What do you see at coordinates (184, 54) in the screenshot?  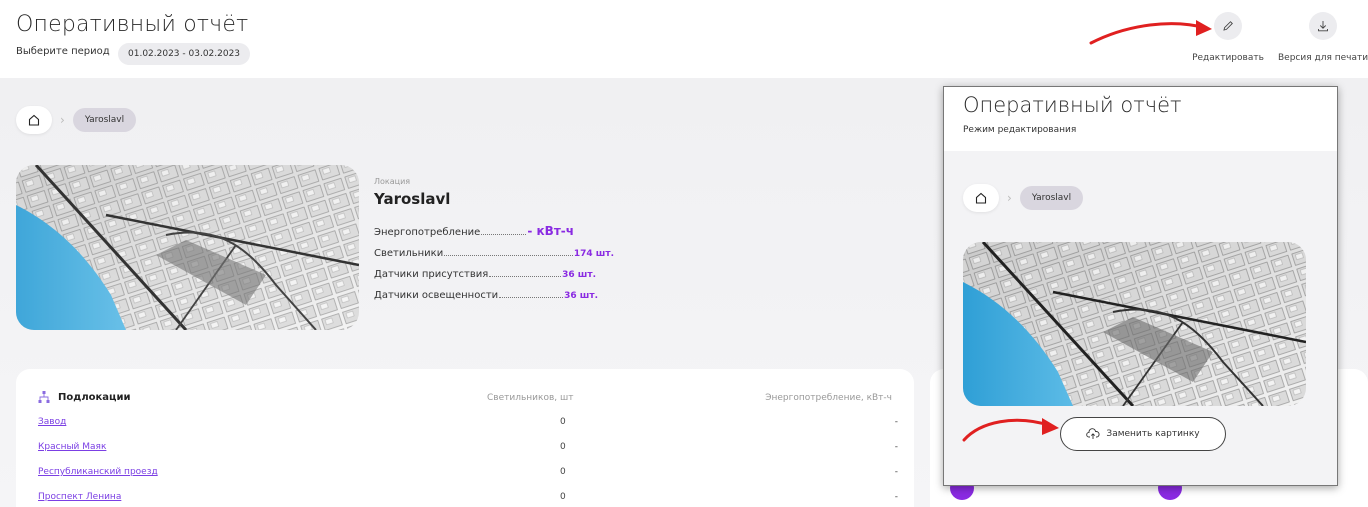 I see `period-selector: 01.02.2023 - 03.02.2023` at bounding box center [184, 54].